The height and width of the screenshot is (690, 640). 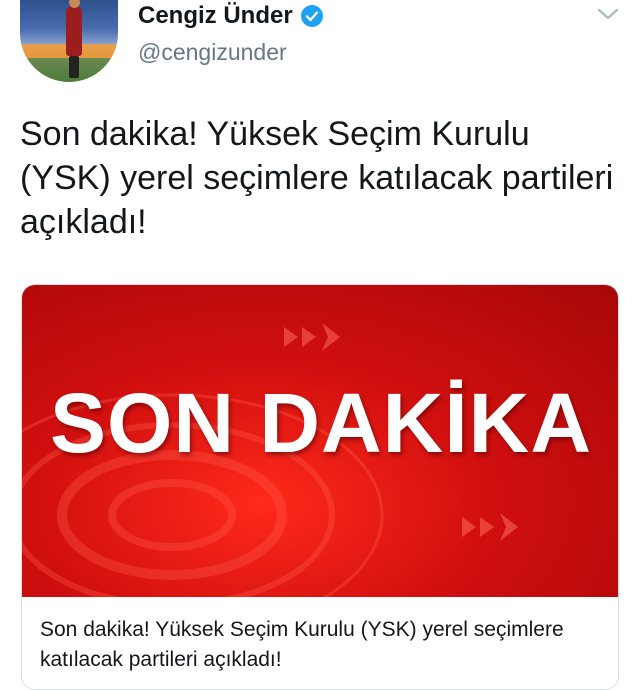 What do you see at coordinates (320, 423) in the screenshot?
I see `card-image-headline: SON DAKİKA` at bounding box center [320, 423].